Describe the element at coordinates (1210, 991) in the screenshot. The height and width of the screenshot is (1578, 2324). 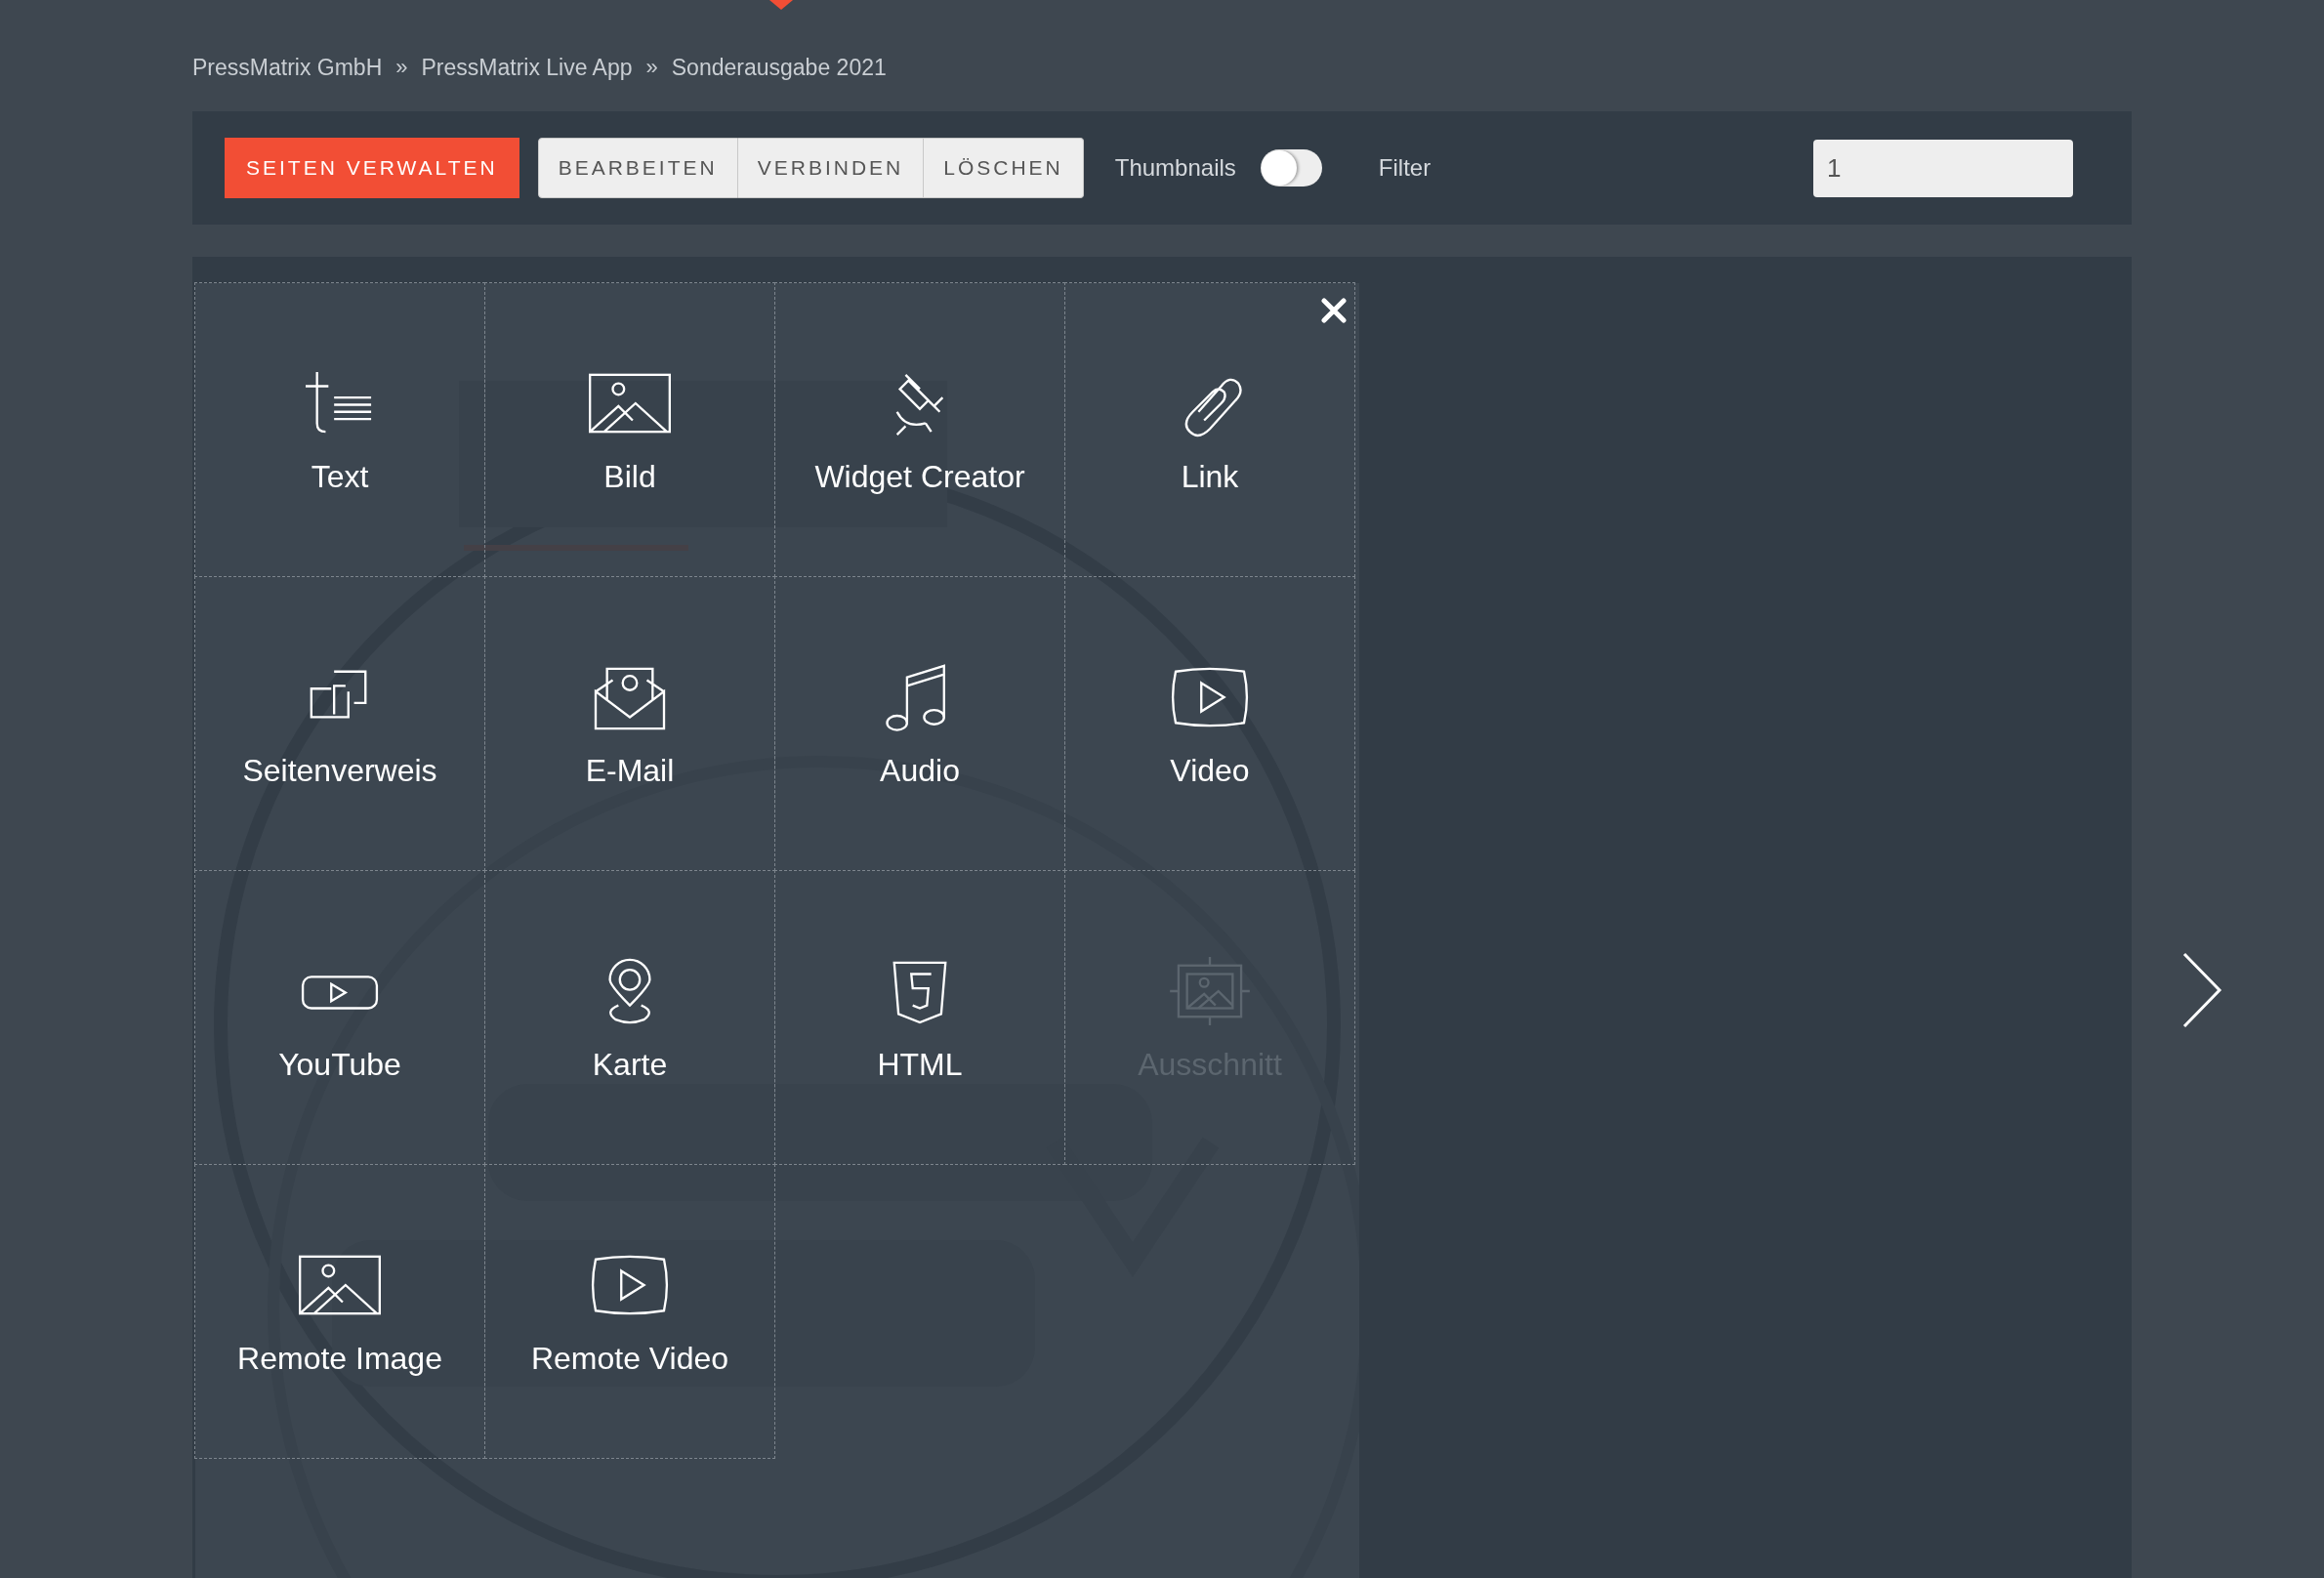
I see `crop-image-icon` at that location.